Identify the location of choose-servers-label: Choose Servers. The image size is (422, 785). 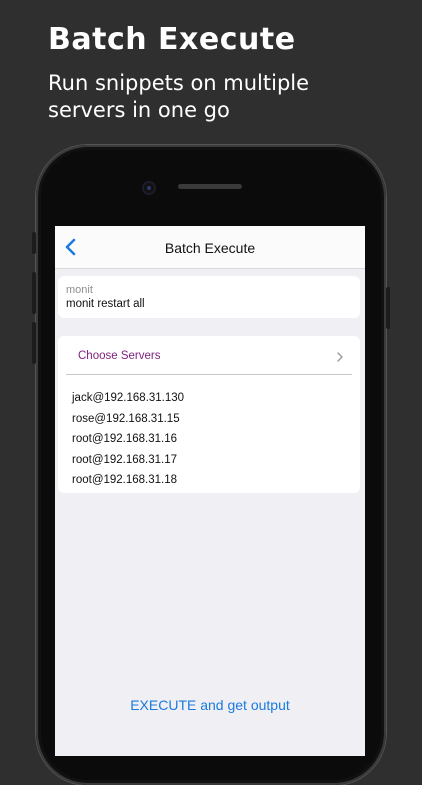
(119, 356).